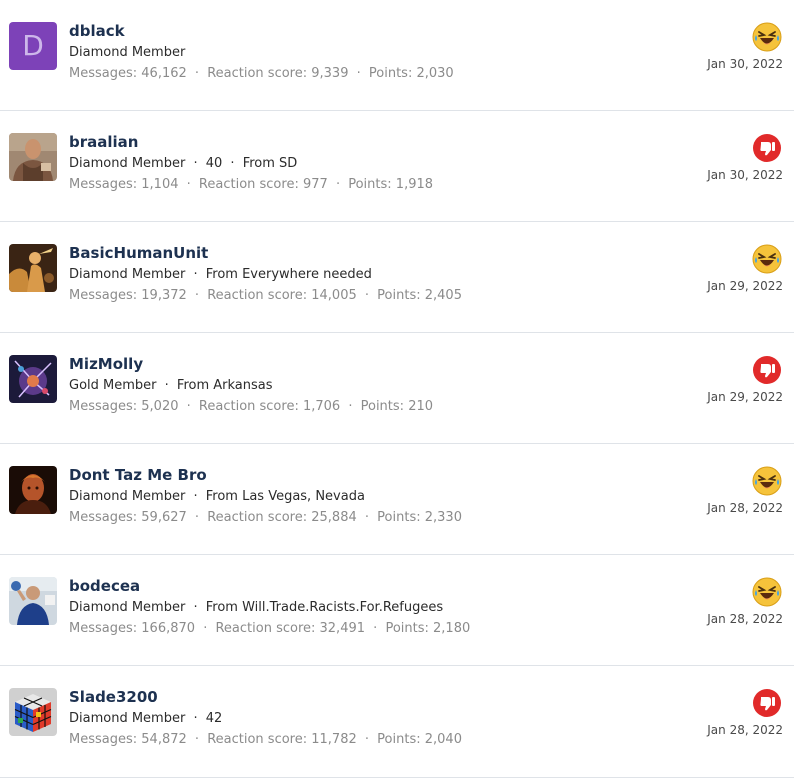 Image resolution: width=794 pixels, height=783 pixels. What do you see at coordinates (452, 628) in the screenshot?
I see `points: 2,180` at bounding box center [452, 628].